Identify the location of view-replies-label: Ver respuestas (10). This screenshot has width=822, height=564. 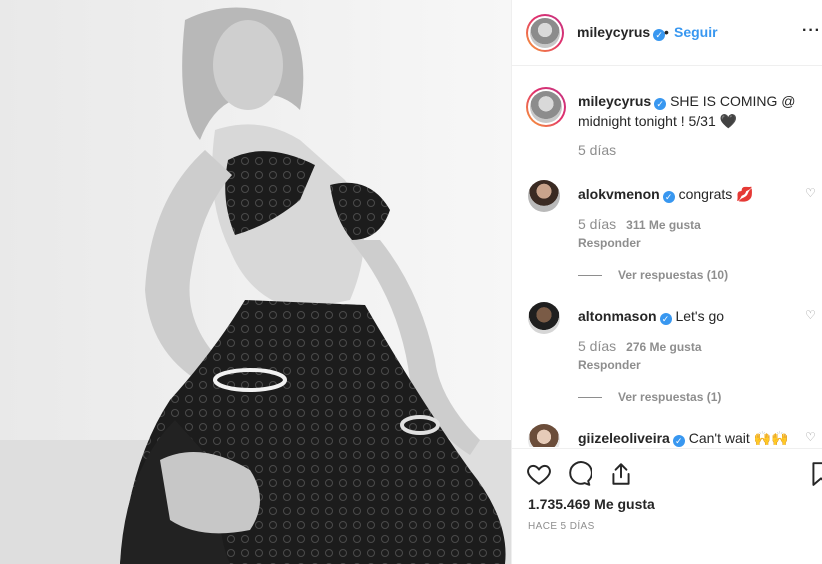
(673, 275).